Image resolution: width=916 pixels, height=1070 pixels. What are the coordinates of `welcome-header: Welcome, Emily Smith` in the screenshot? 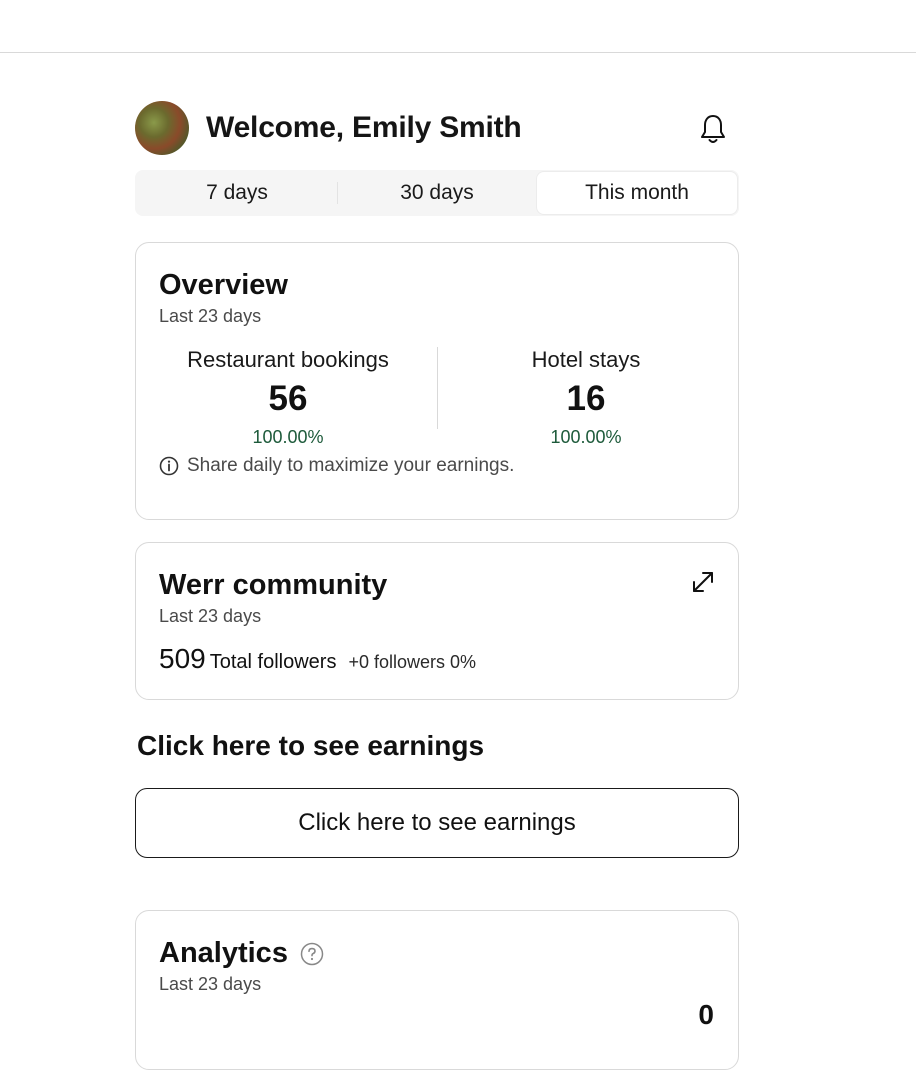 It's located at (437, 128).